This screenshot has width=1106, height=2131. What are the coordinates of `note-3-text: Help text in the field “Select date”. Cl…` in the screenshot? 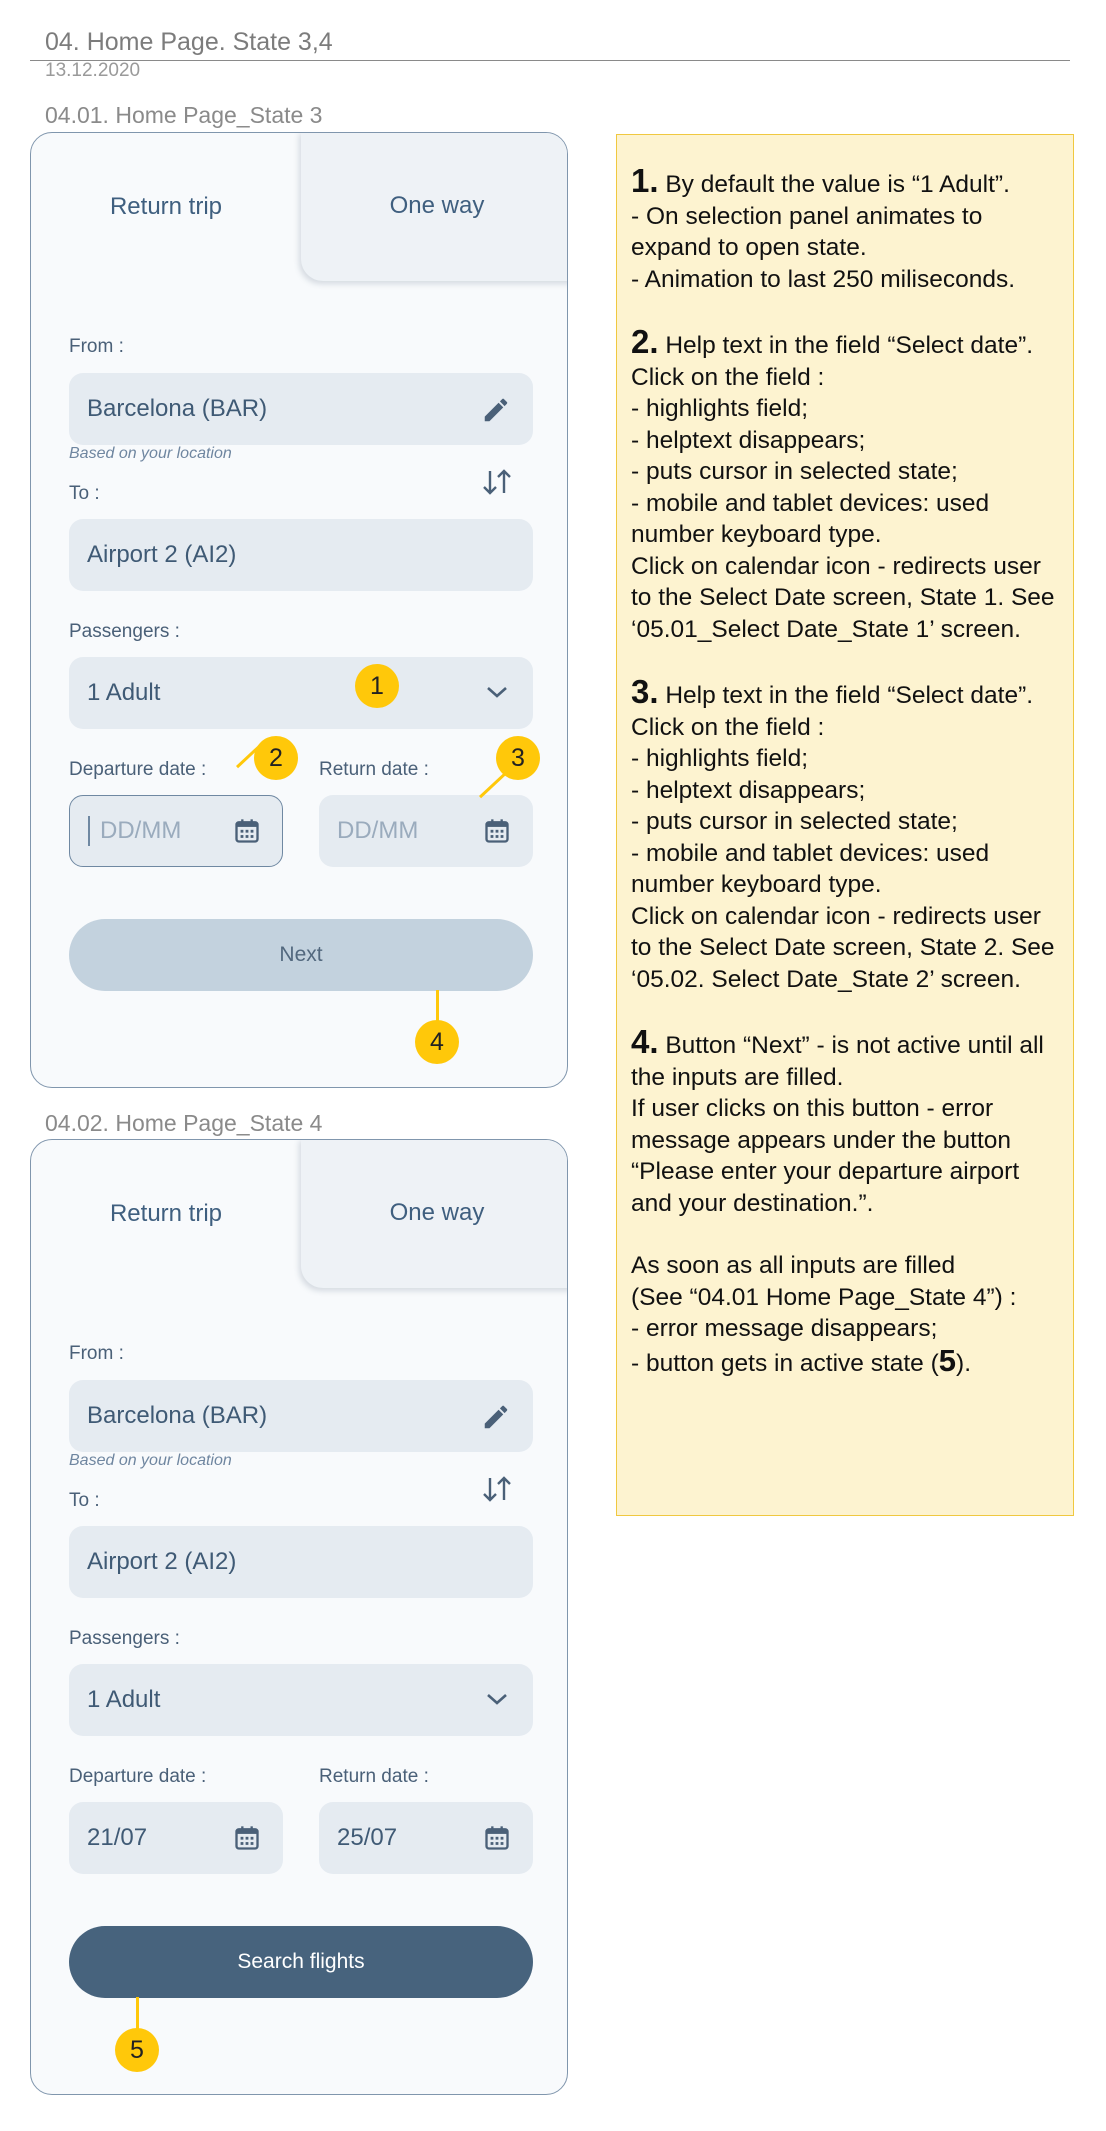 It's located at (843, 837).